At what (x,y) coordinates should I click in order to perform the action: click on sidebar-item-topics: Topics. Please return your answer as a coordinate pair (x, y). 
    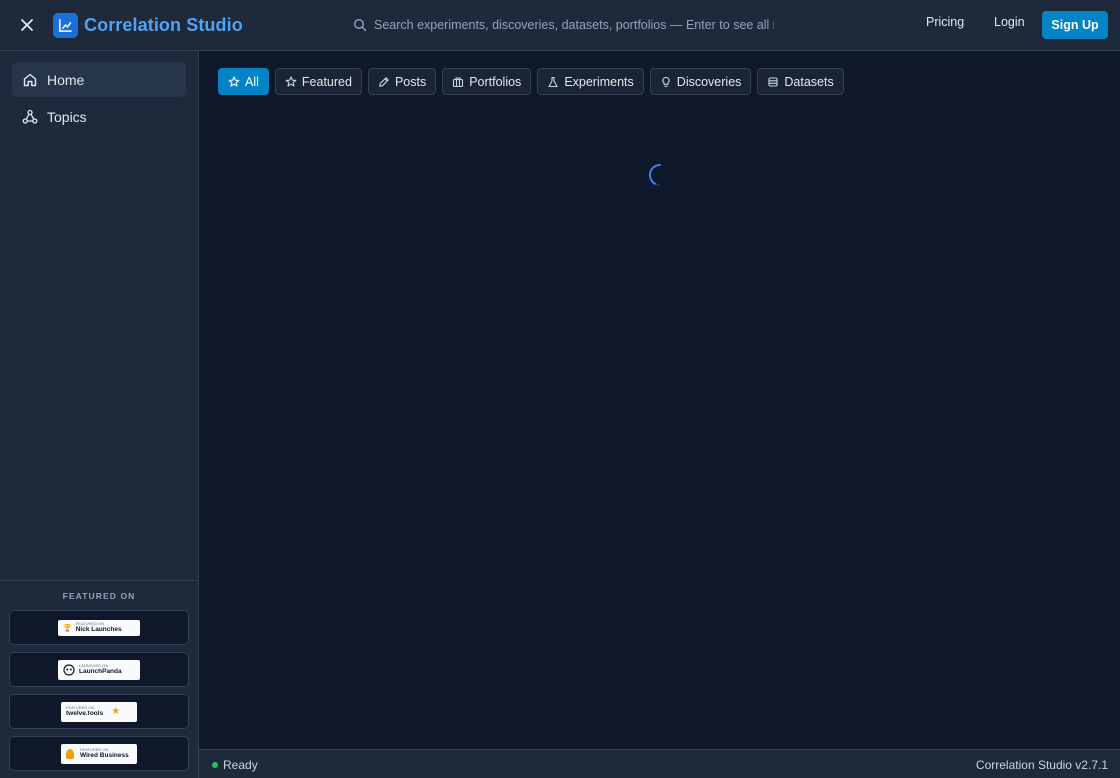
    Looking at the image, I should click on (99, 116).